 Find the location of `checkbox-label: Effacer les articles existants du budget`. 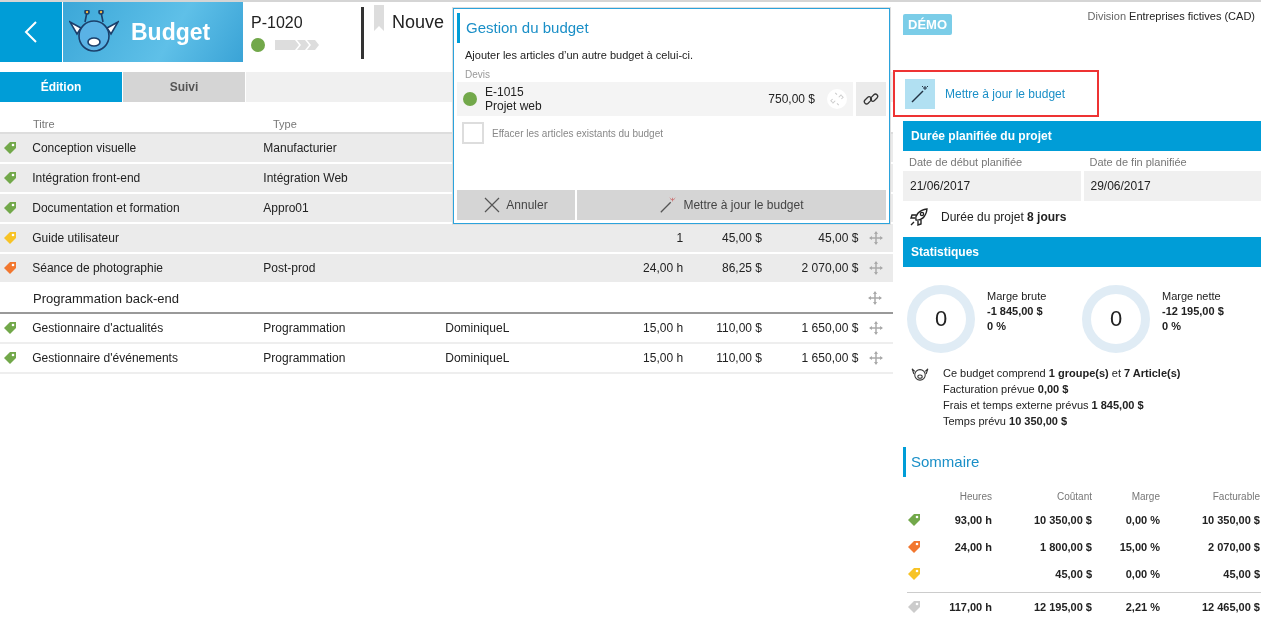

checkbox-label: Effacer les articles existants du budget is located at coordinates (578, 133).